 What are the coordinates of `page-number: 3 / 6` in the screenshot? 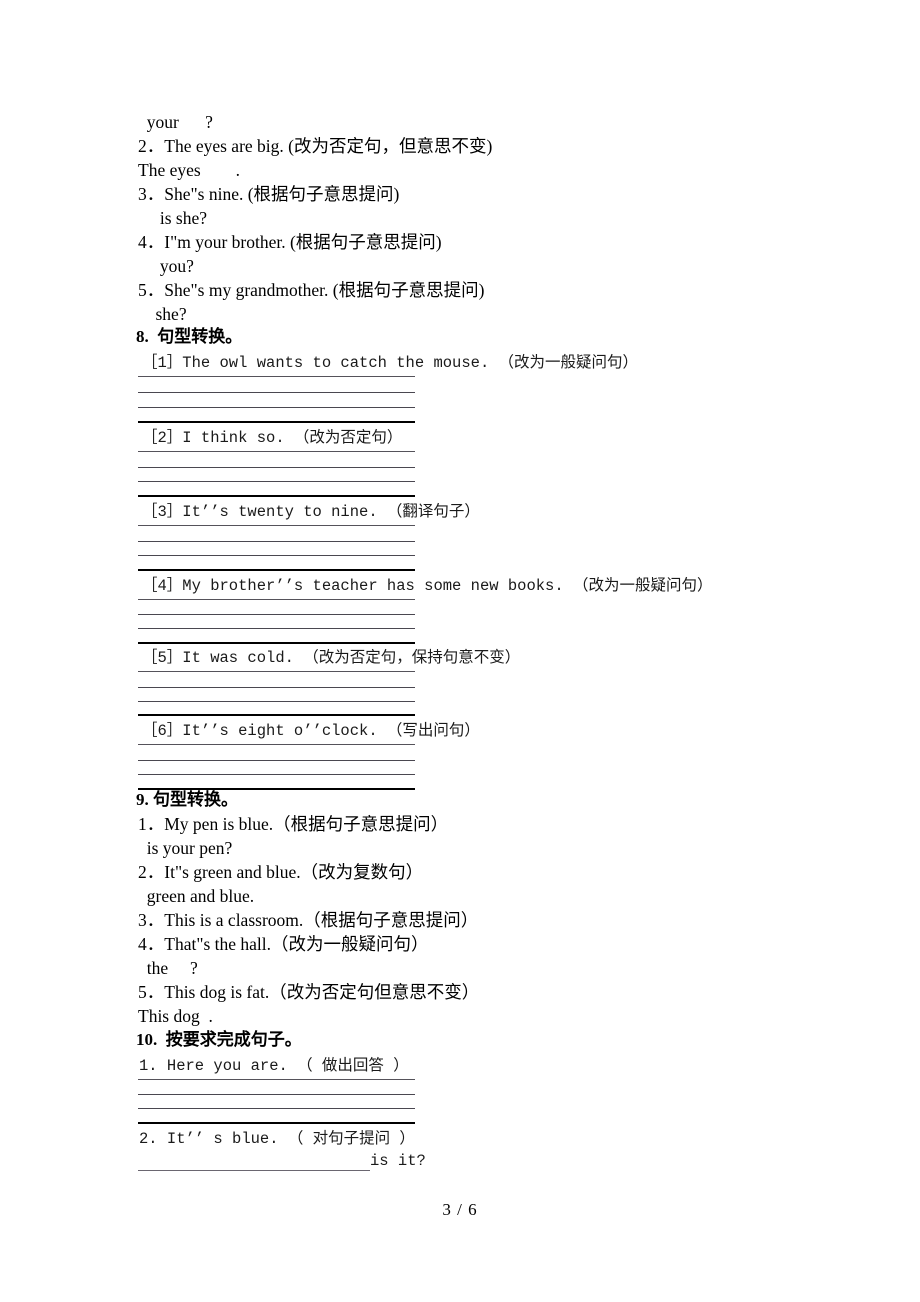 It's located at (460, 1209).